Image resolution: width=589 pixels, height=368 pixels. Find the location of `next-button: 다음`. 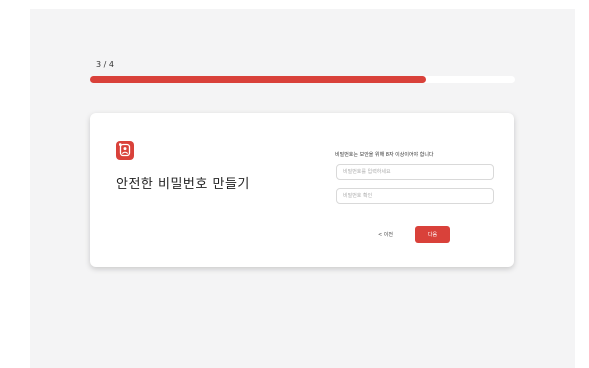

next-button: 다음 is located at coordinates (432, 234).